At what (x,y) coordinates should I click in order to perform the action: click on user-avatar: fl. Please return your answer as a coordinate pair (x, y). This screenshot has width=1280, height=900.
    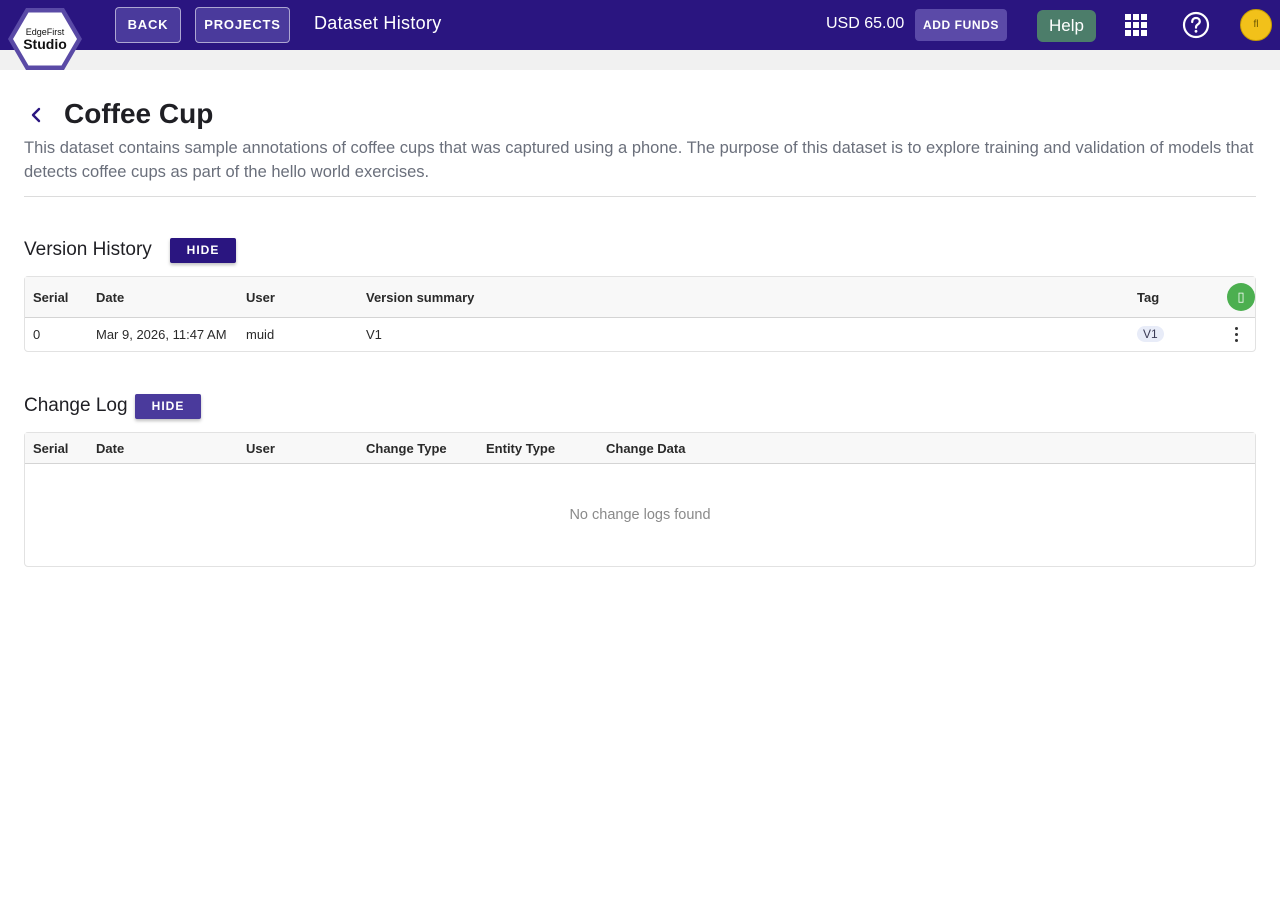
    Looking at the image, I should click on (1256, 25).